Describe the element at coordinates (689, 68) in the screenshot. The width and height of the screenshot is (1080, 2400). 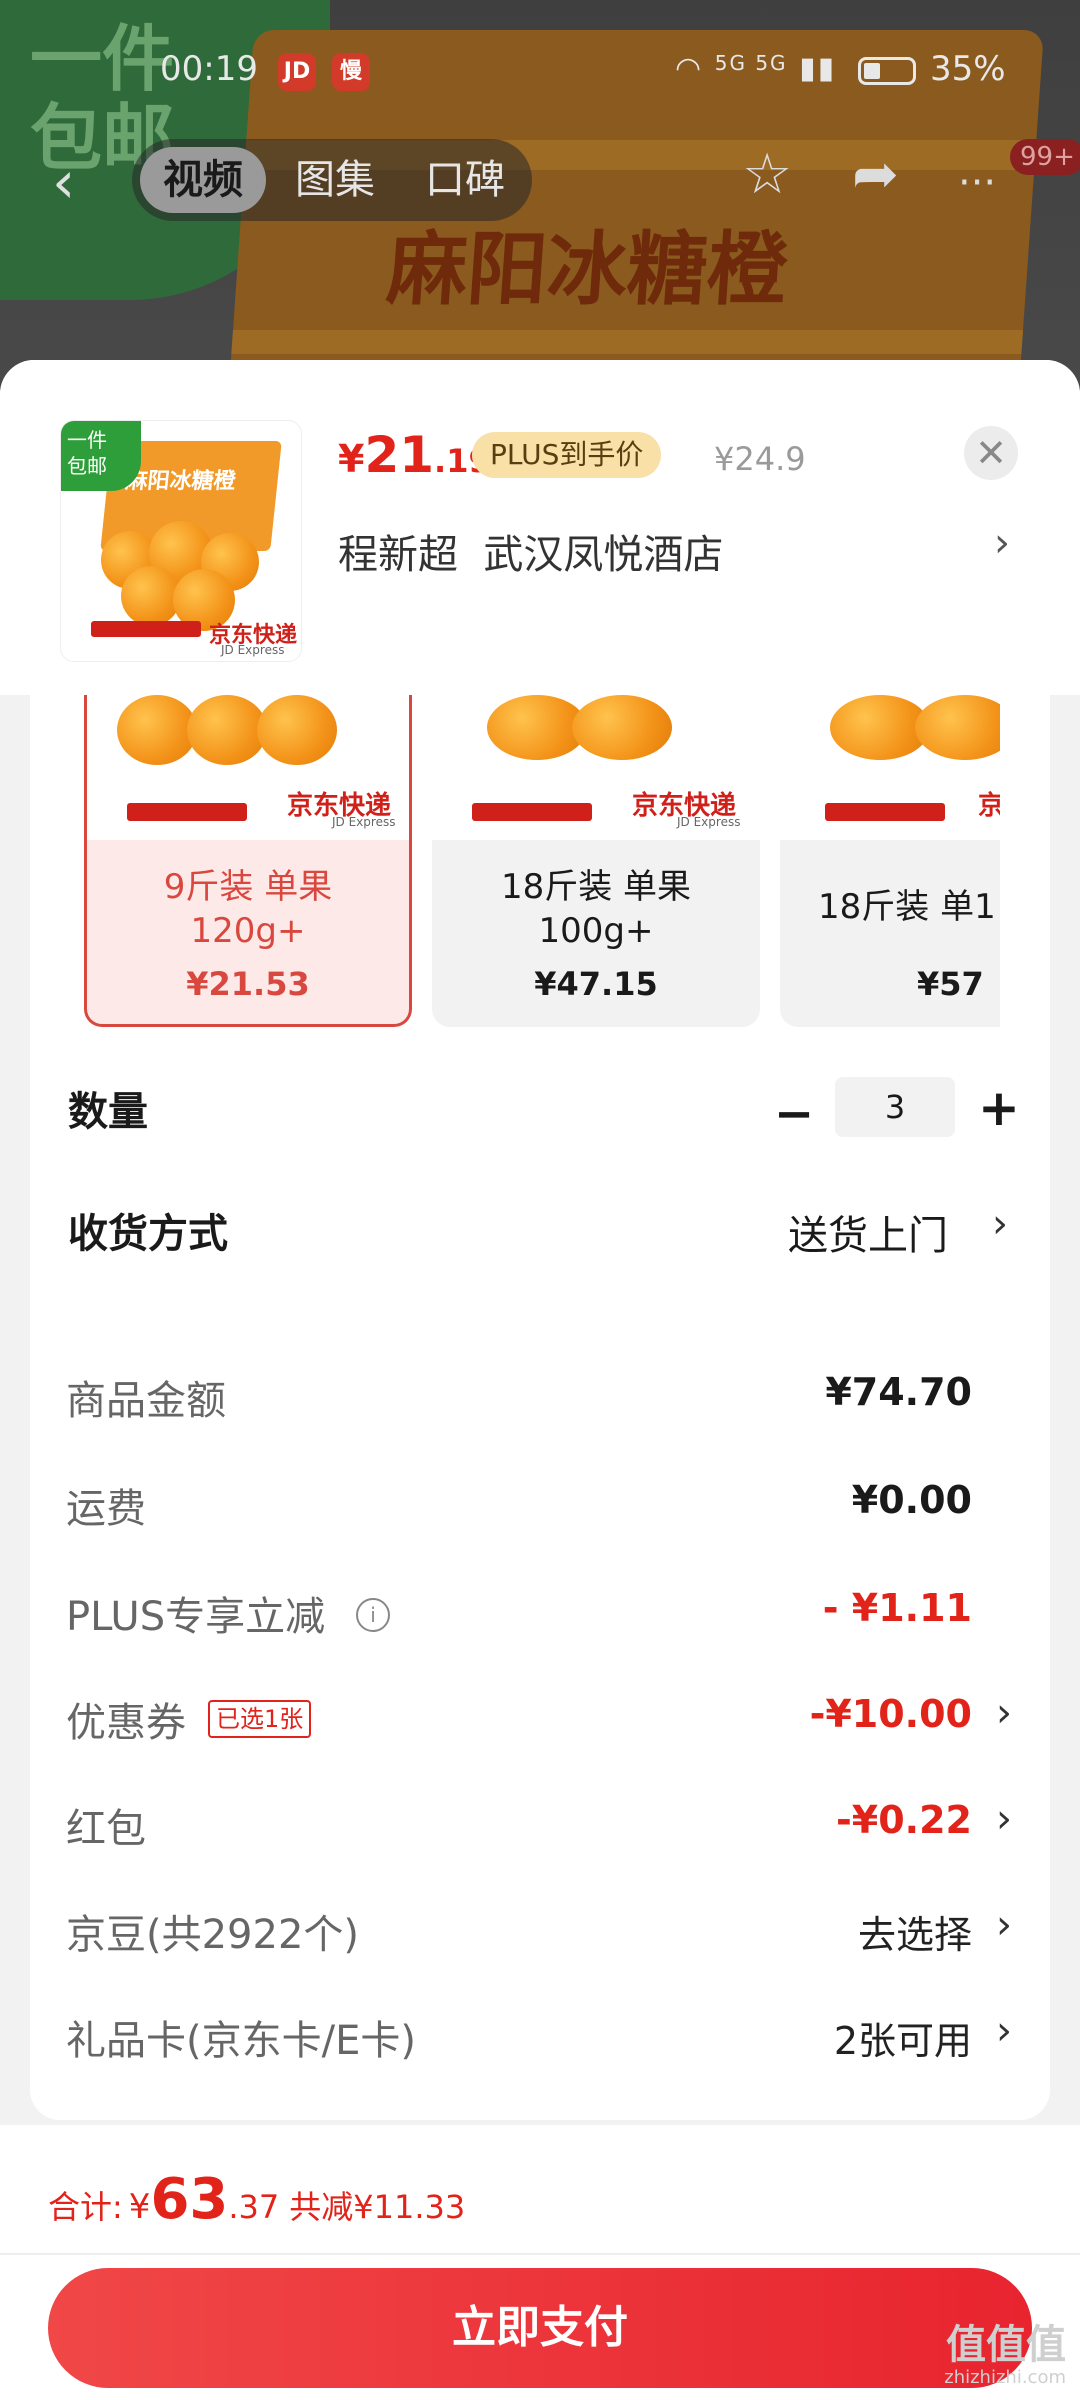
I see `wifi-icon: ◠` at that location.